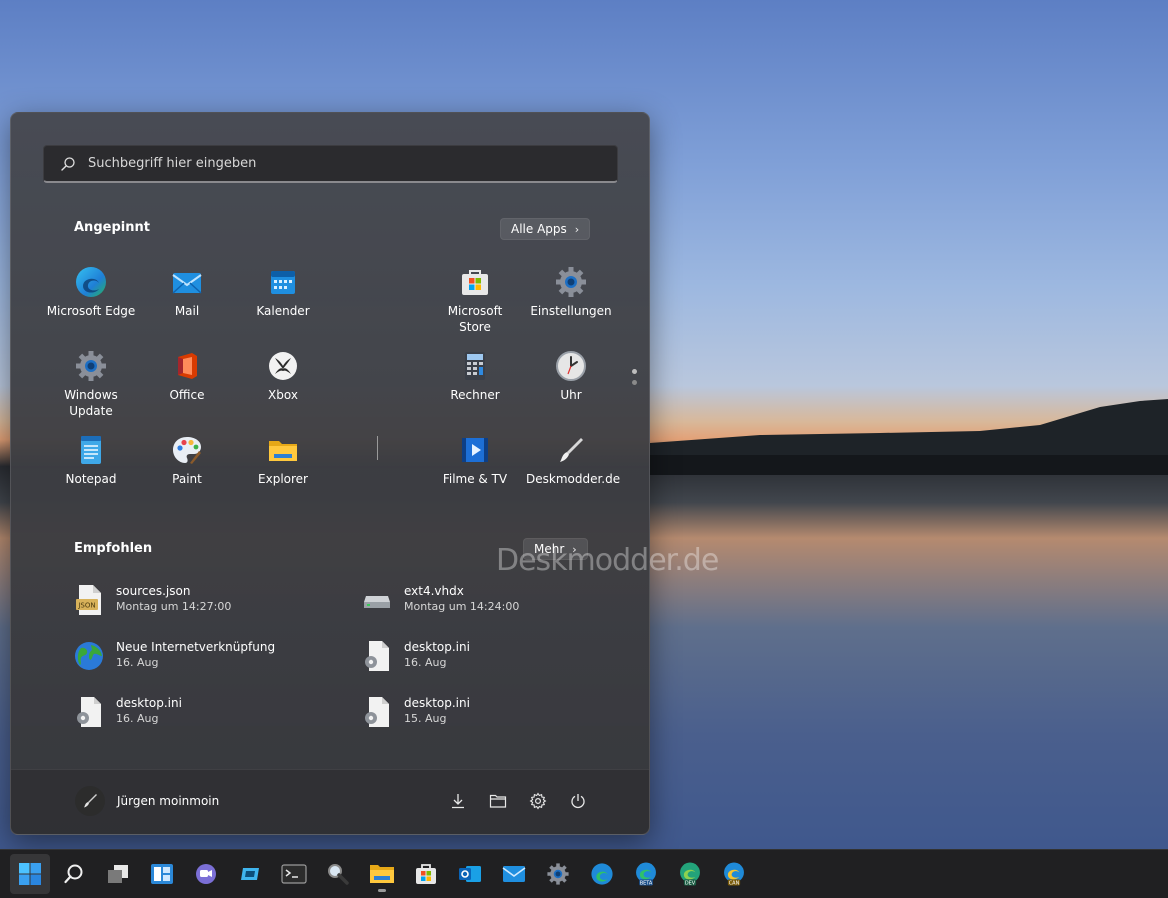  I want to click on magnifier-button, so click(338, 874).